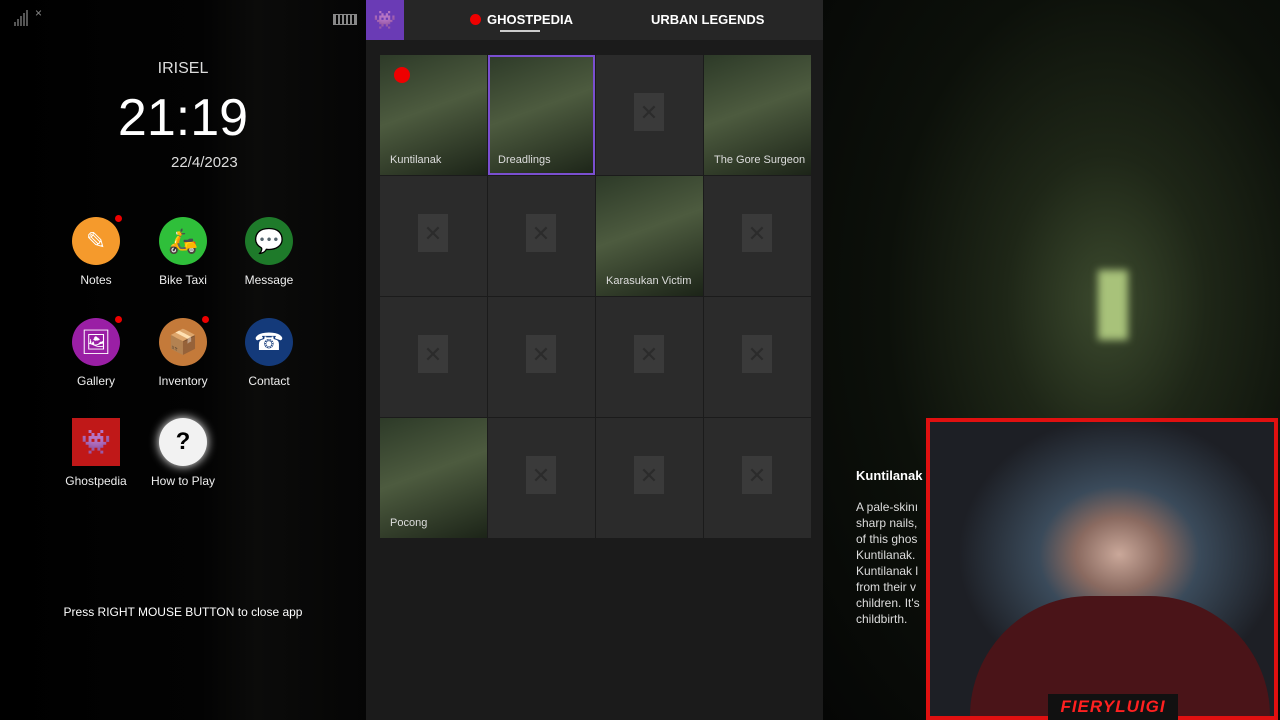 Image resolution: width=1280 pixels, height=720 pixels. Describe the element at coordinates (385, 20) in the screenshot. I see `ghostpedia-logo-icon: 👾` at that location.